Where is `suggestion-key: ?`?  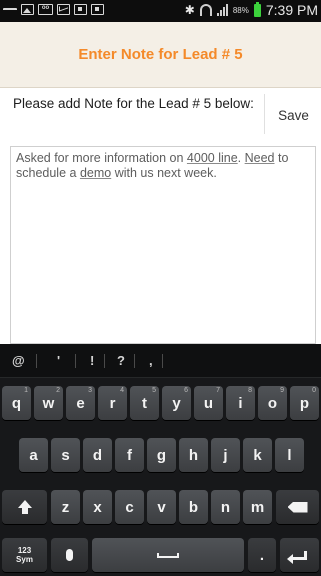
suggestion-key: ? is located at coordinates (121, 360).